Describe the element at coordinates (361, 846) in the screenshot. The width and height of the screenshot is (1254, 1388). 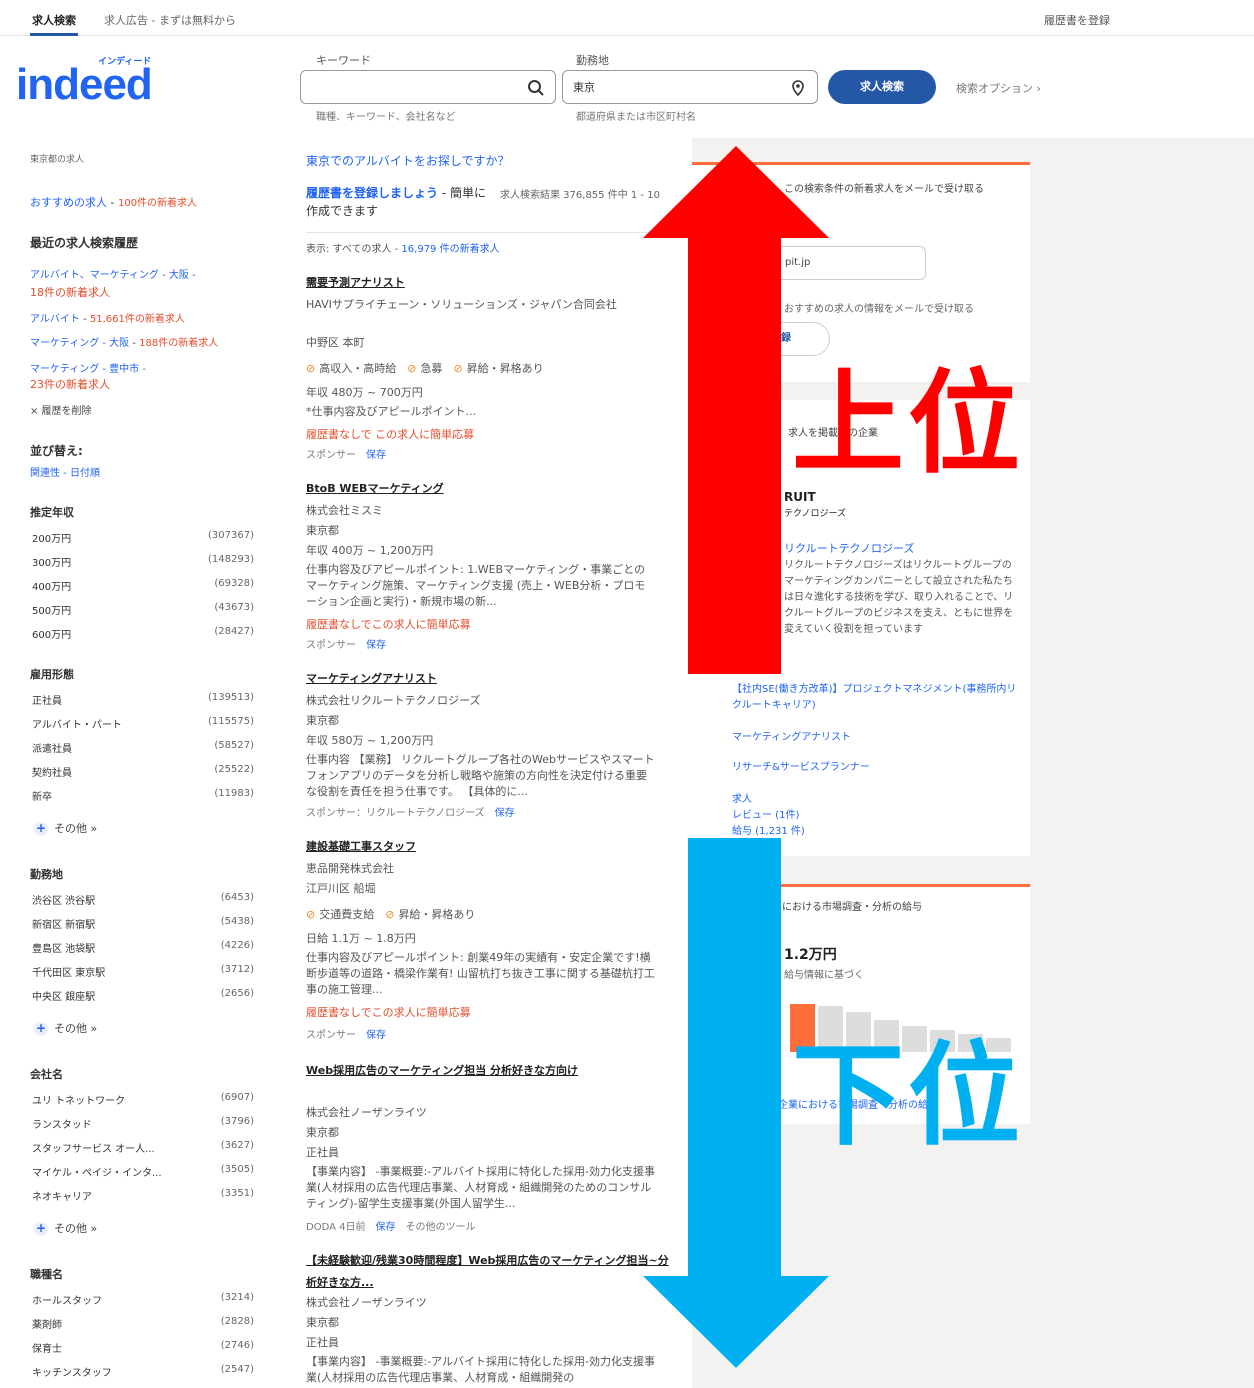
I see `job-title: 建設基礎工事スタッフ` at that location.